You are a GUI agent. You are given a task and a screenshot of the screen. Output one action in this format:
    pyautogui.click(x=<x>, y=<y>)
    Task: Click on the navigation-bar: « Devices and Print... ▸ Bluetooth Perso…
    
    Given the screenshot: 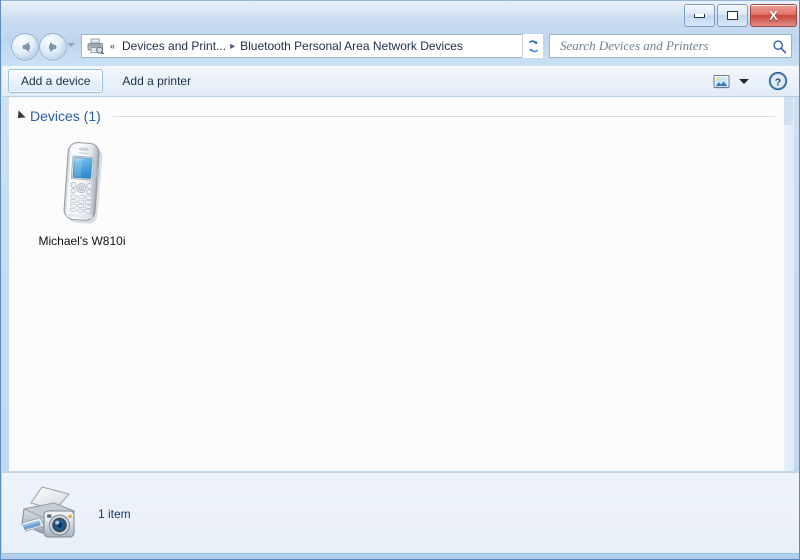 What is the action you would take?
    pyautogui.click(x=400, y=47)
    